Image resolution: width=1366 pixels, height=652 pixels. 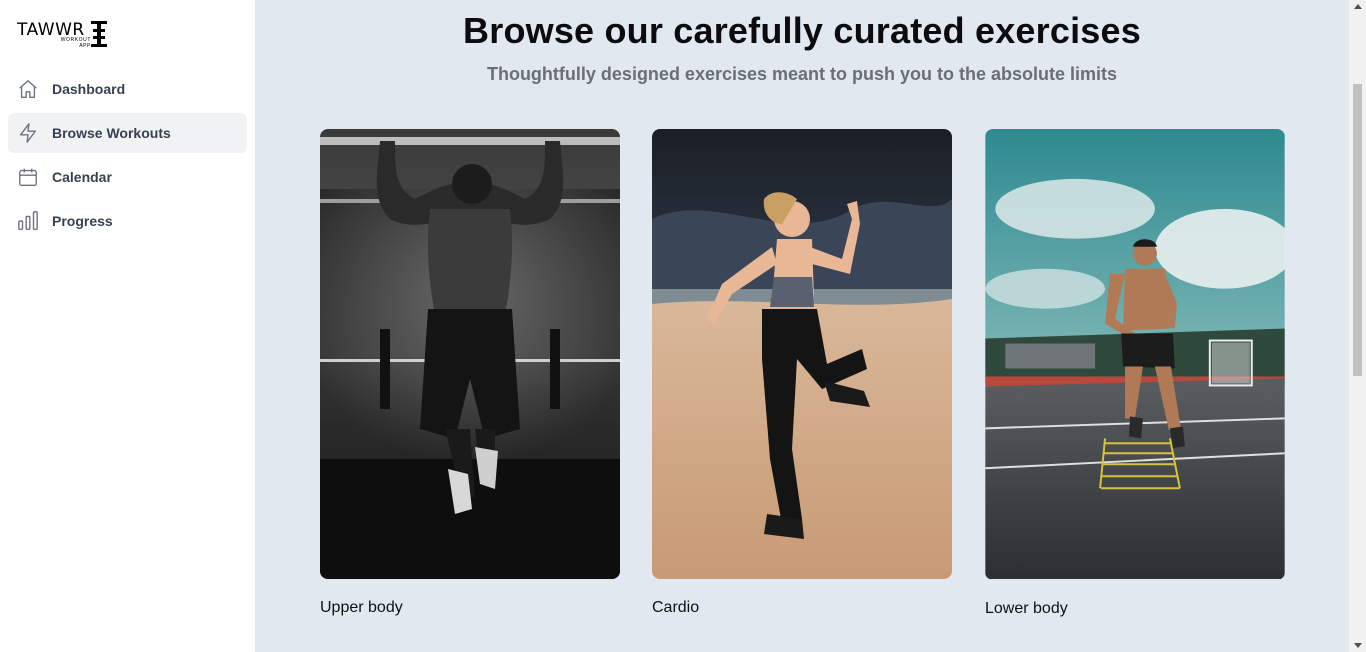 I want to click on workout-card-label: Lower body, so click(x=1026, y=608).